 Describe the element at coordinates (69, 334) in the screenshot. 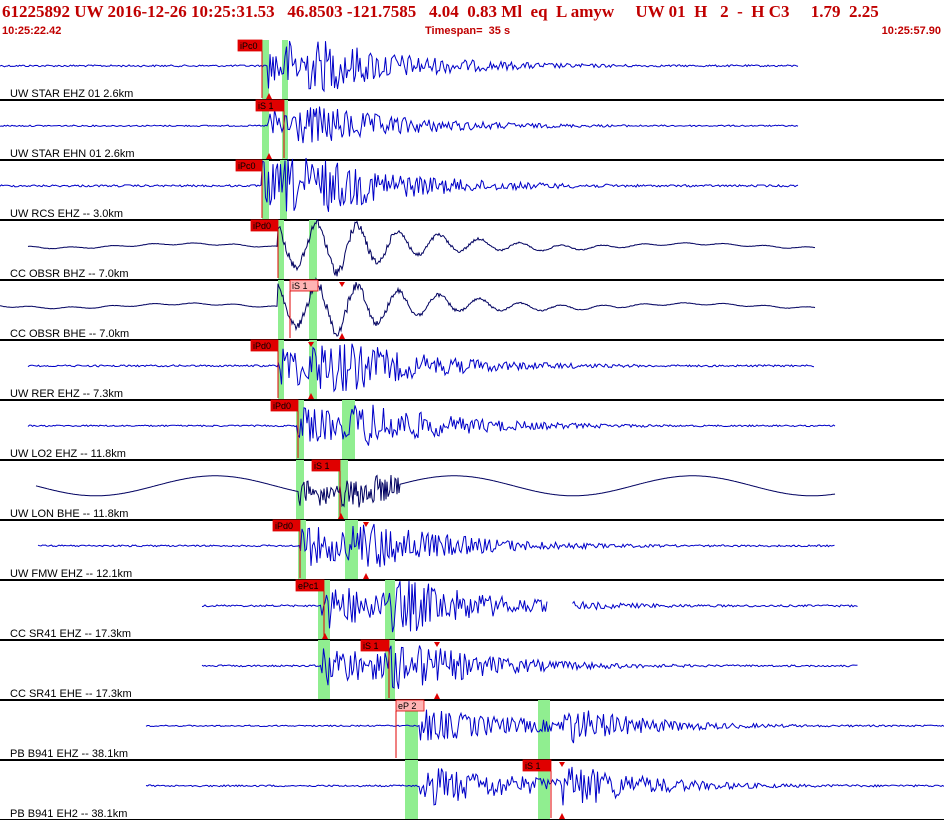

I see `channel-label: CC OBSR BHE -- 7.0km` at that location.